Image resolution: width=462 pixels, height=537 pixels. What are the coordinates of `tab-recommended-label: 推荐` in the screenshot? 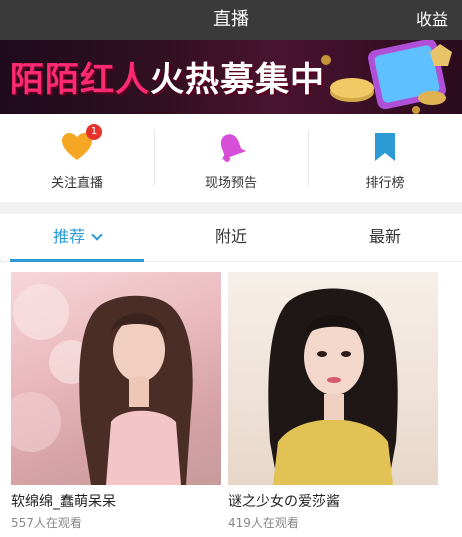 It's located at (68, 236).